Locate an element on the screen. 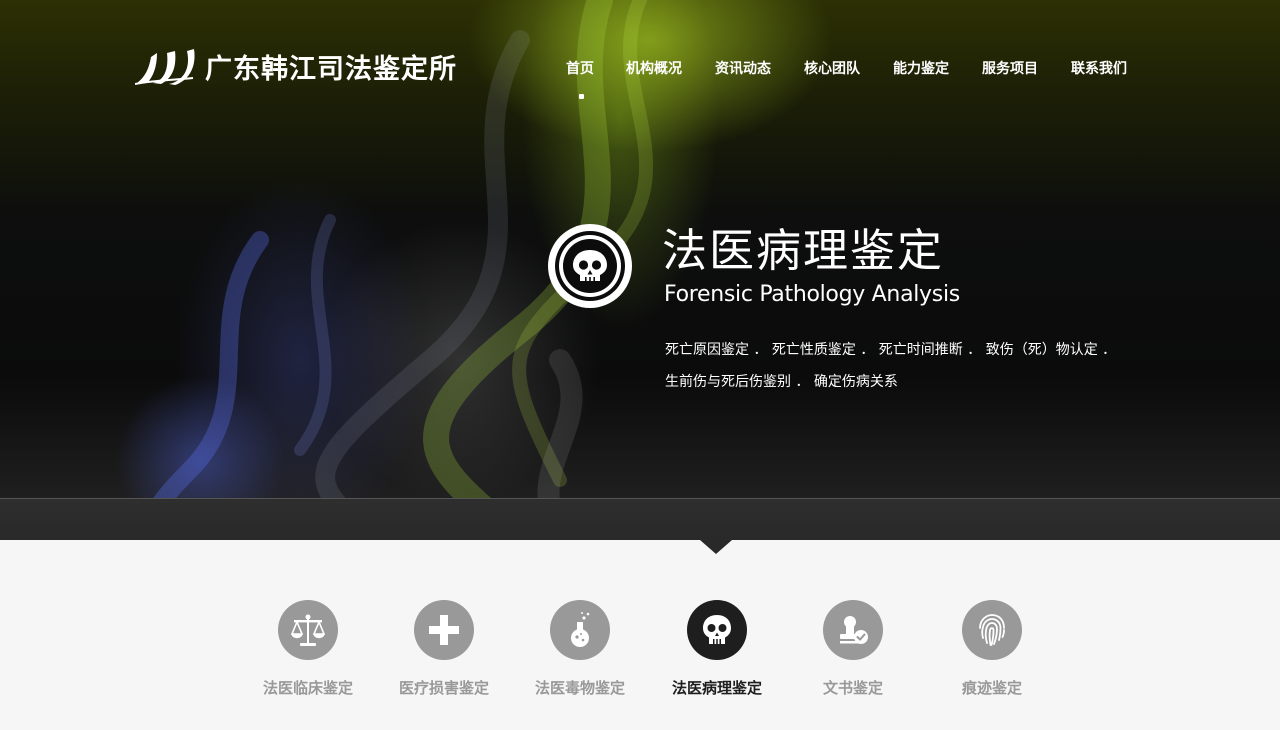  service-label: 医疗损害鉴定 is located at coordinates (443, 688).